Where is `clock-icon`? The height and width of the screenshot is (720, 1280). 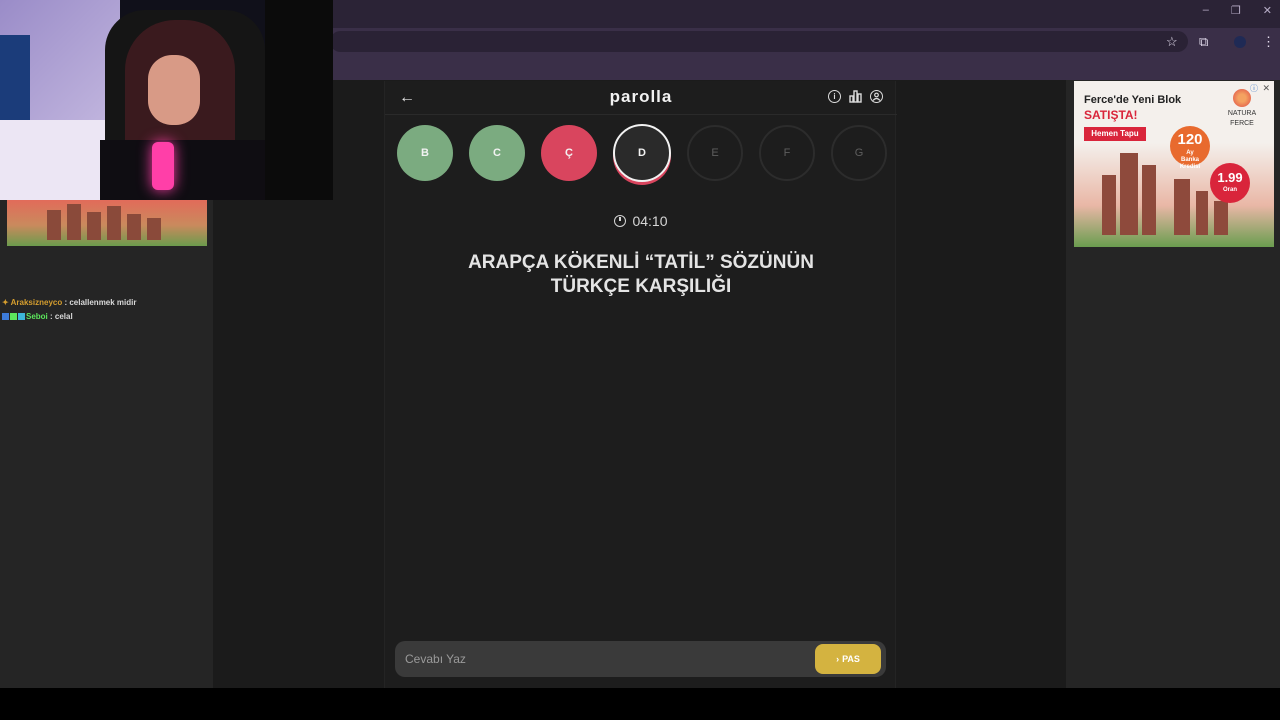 clock-icon is located at coordinates (620, 221).